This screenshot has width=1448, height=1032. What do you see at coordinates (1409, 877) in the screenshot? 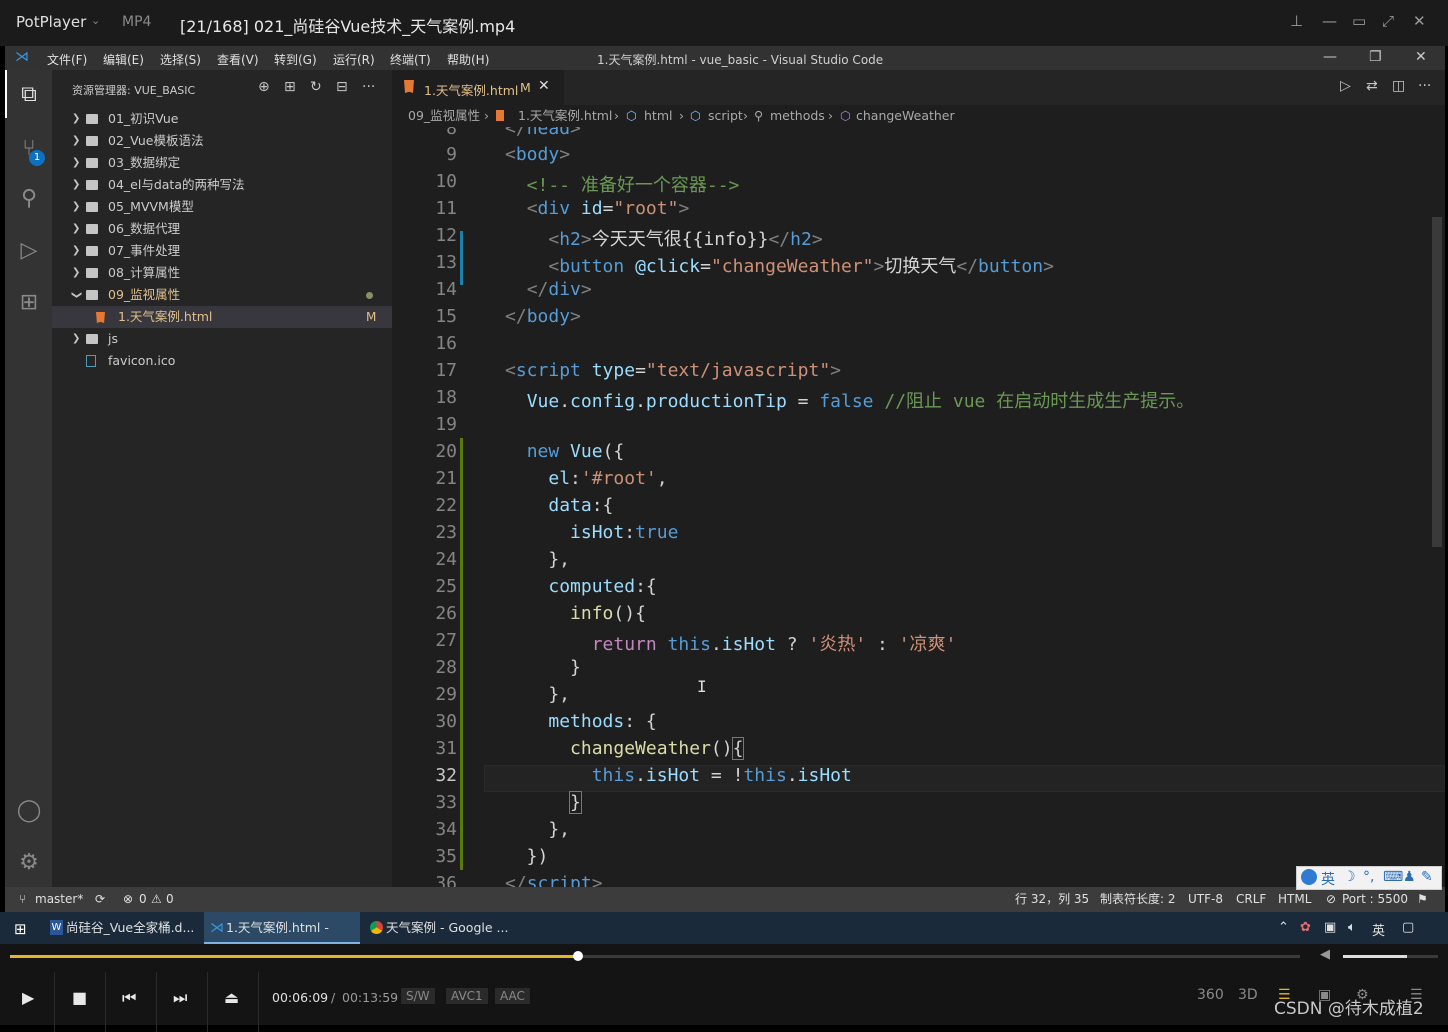
I see `user-icon: ♟` at bounding box center [1409, 877].